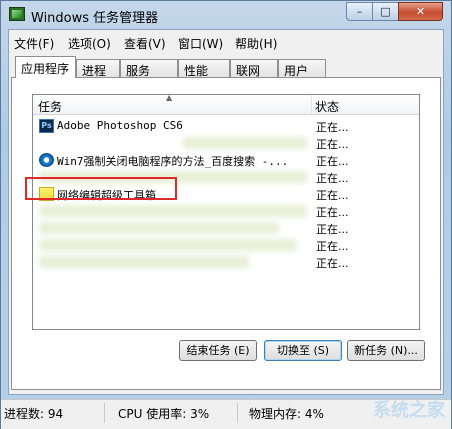 The image size is (452, 429). I want to click on ie-icon, so click(46, 160).